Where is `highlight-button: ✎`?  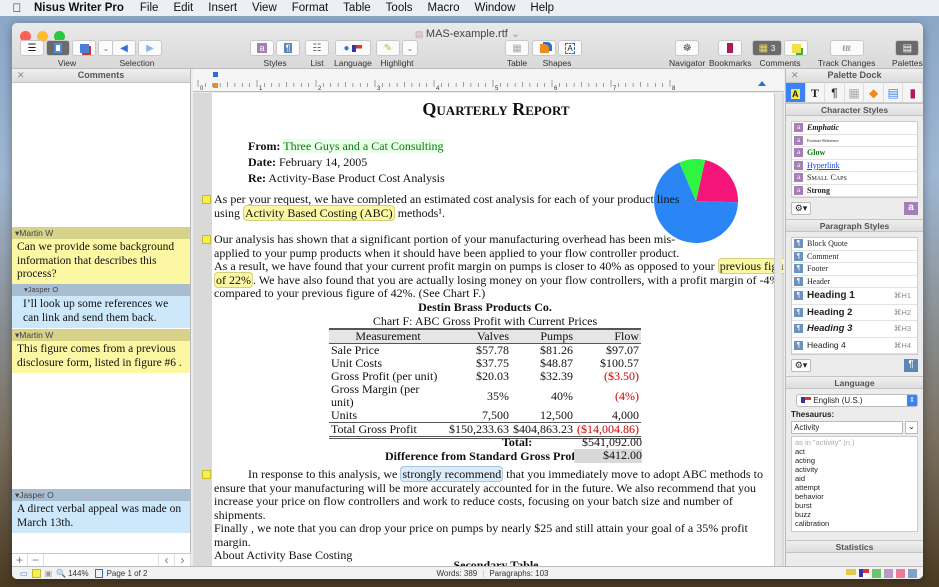 highlight-button: ✎ is located at coordinates (388, 48).